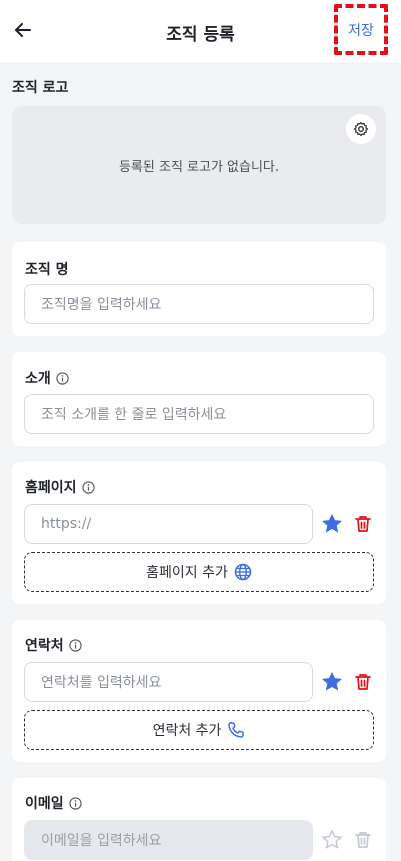 This screenshot has height=861, width=401. Describe the element at coordinates (44, 646) in the screenshot. I see `contact-label-text: 연락처` at that location.